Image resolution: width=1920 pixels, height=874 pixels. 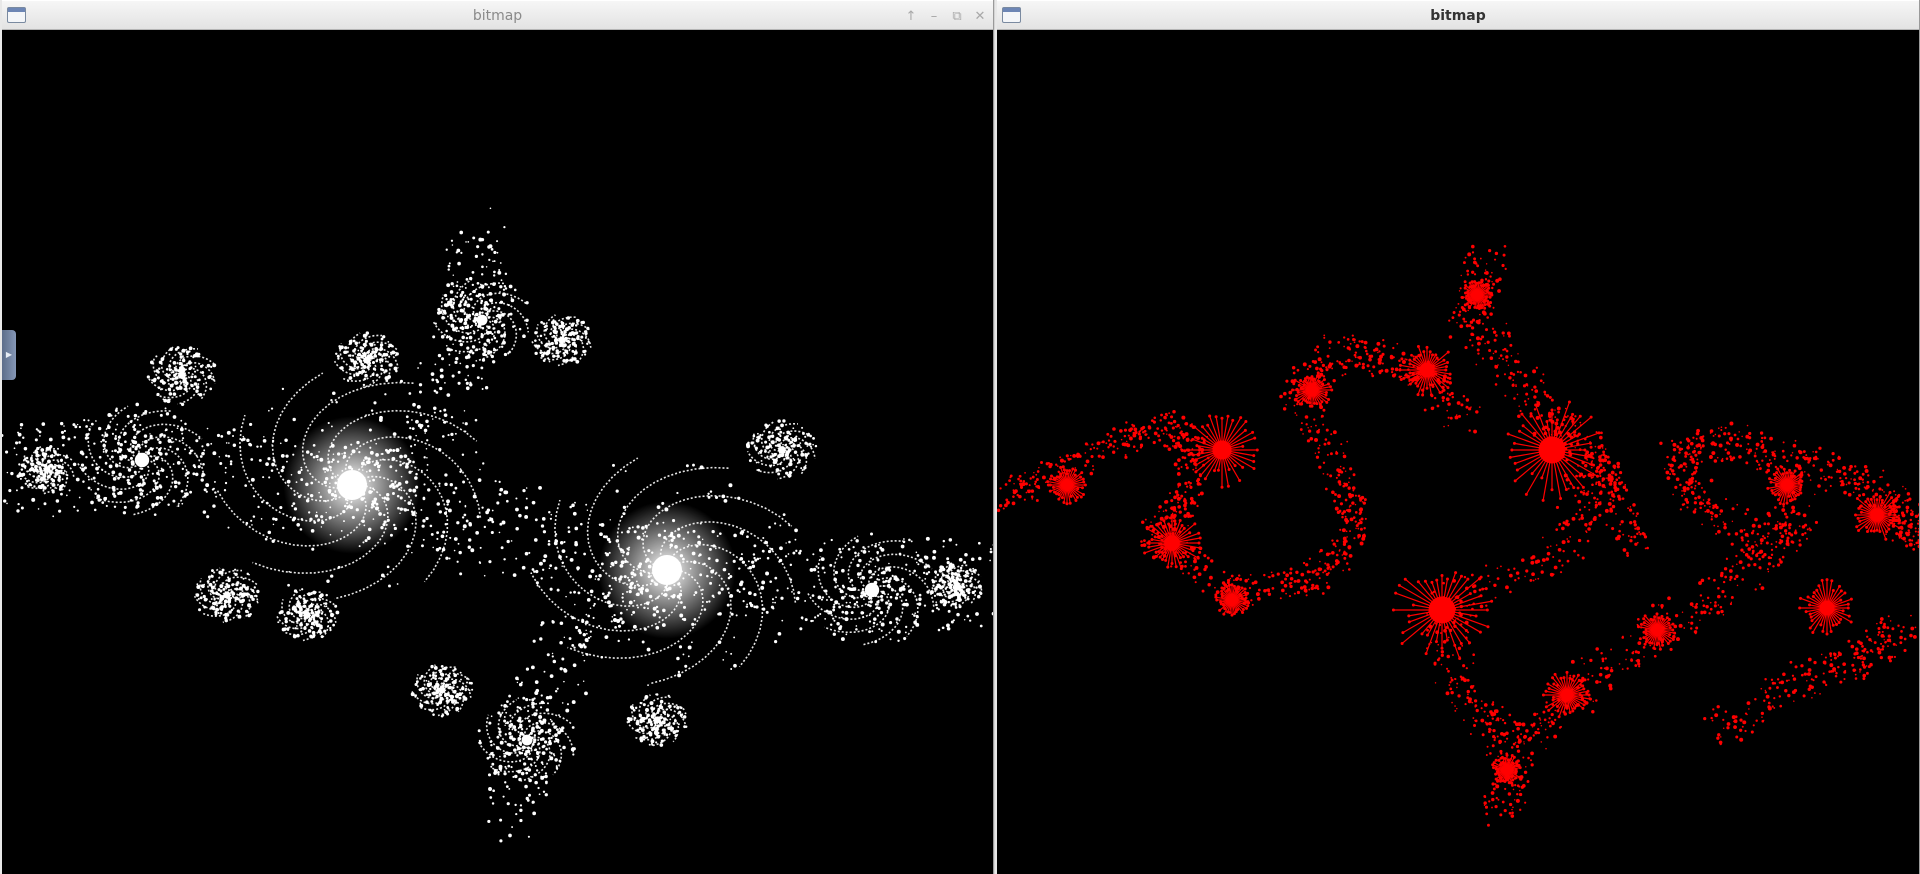 What do you see at coordinates (934, 16) in the screenshot?
I see `minimize-icon: –` at bounding box center [934, 16].